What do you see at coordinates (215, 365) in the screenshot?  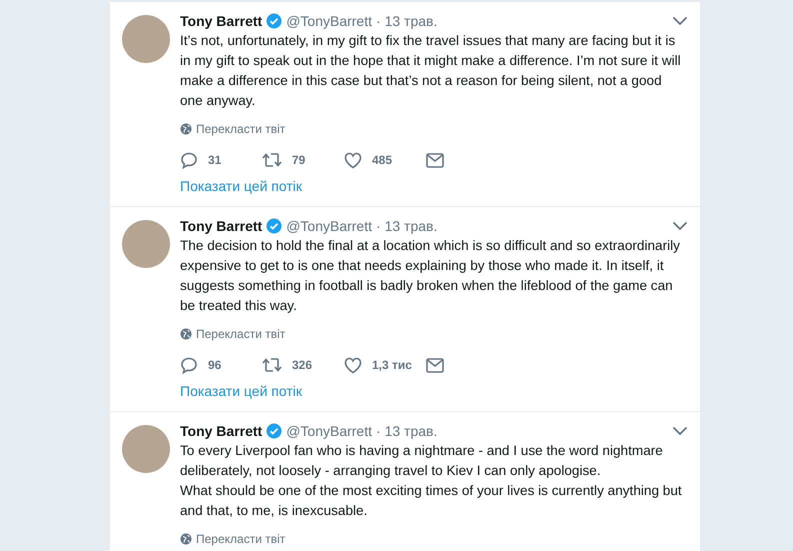 I see `reply-count: 96` at bounding box center [215, 365].